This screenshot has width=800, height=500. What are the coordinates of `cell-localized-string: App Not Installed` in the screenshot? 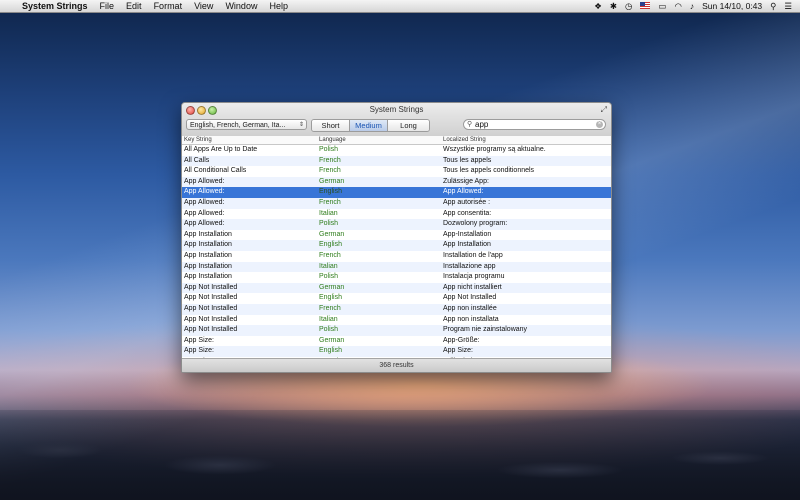 It's located at (470, 298).